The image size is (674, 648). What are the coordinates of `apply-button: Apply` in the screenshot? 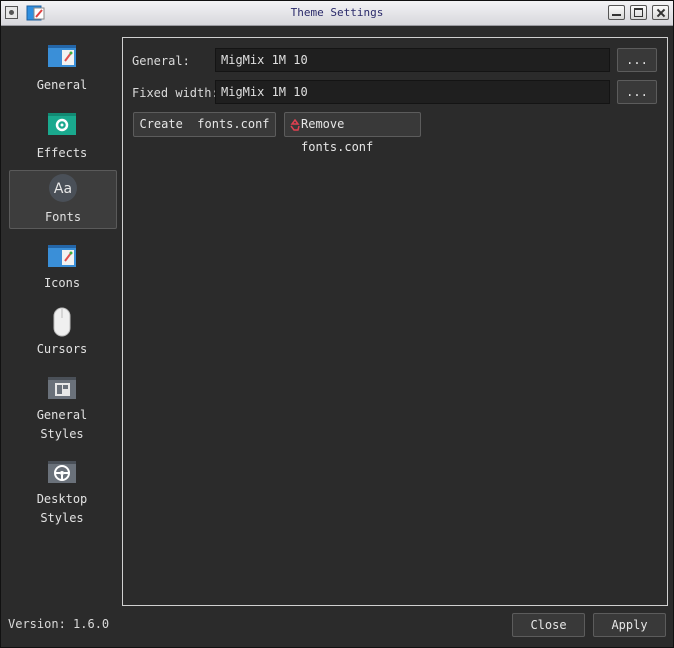 It's located at (629, 625).